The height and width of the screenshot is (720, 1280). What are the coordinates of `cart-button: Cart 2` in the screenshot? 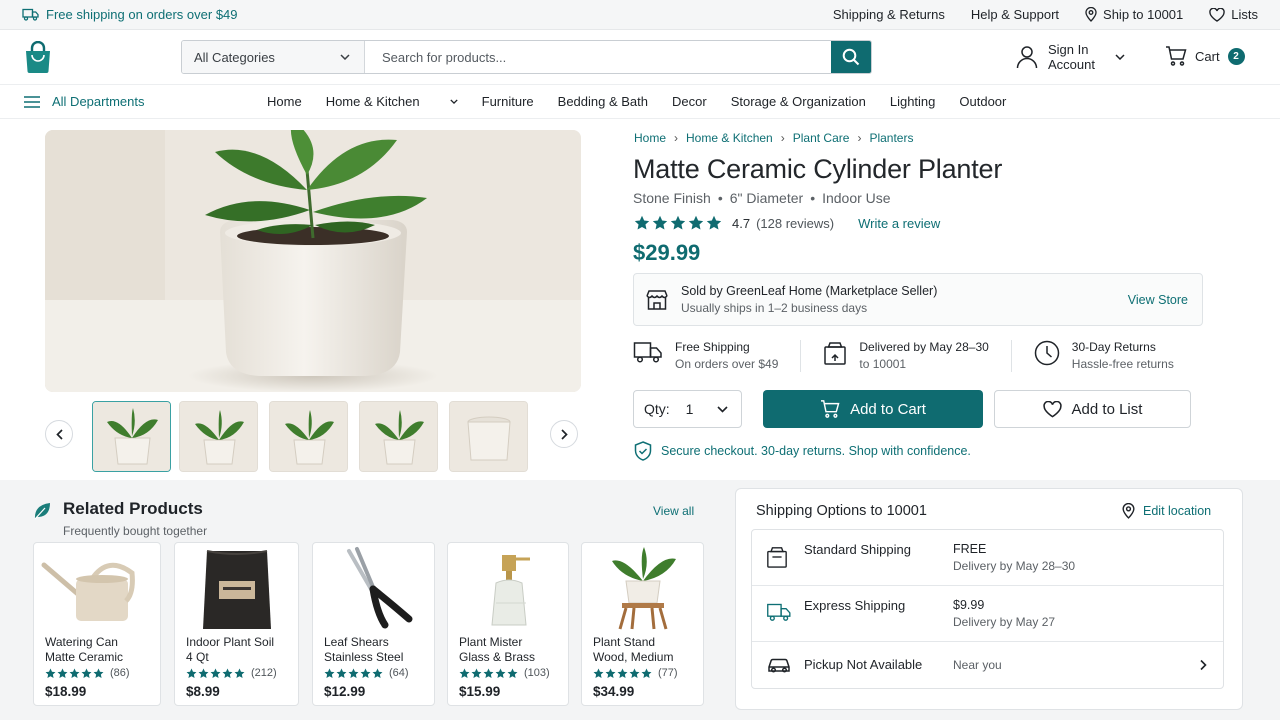 It's located at (1205, 56).